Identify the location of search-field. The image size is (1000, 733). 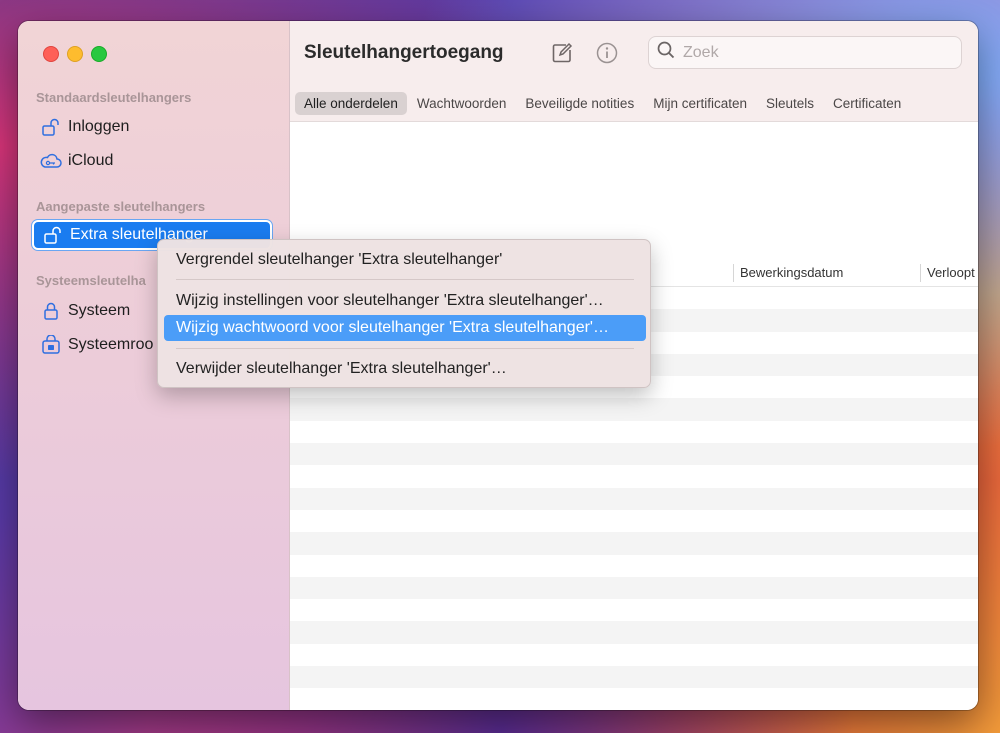
(805, 52).